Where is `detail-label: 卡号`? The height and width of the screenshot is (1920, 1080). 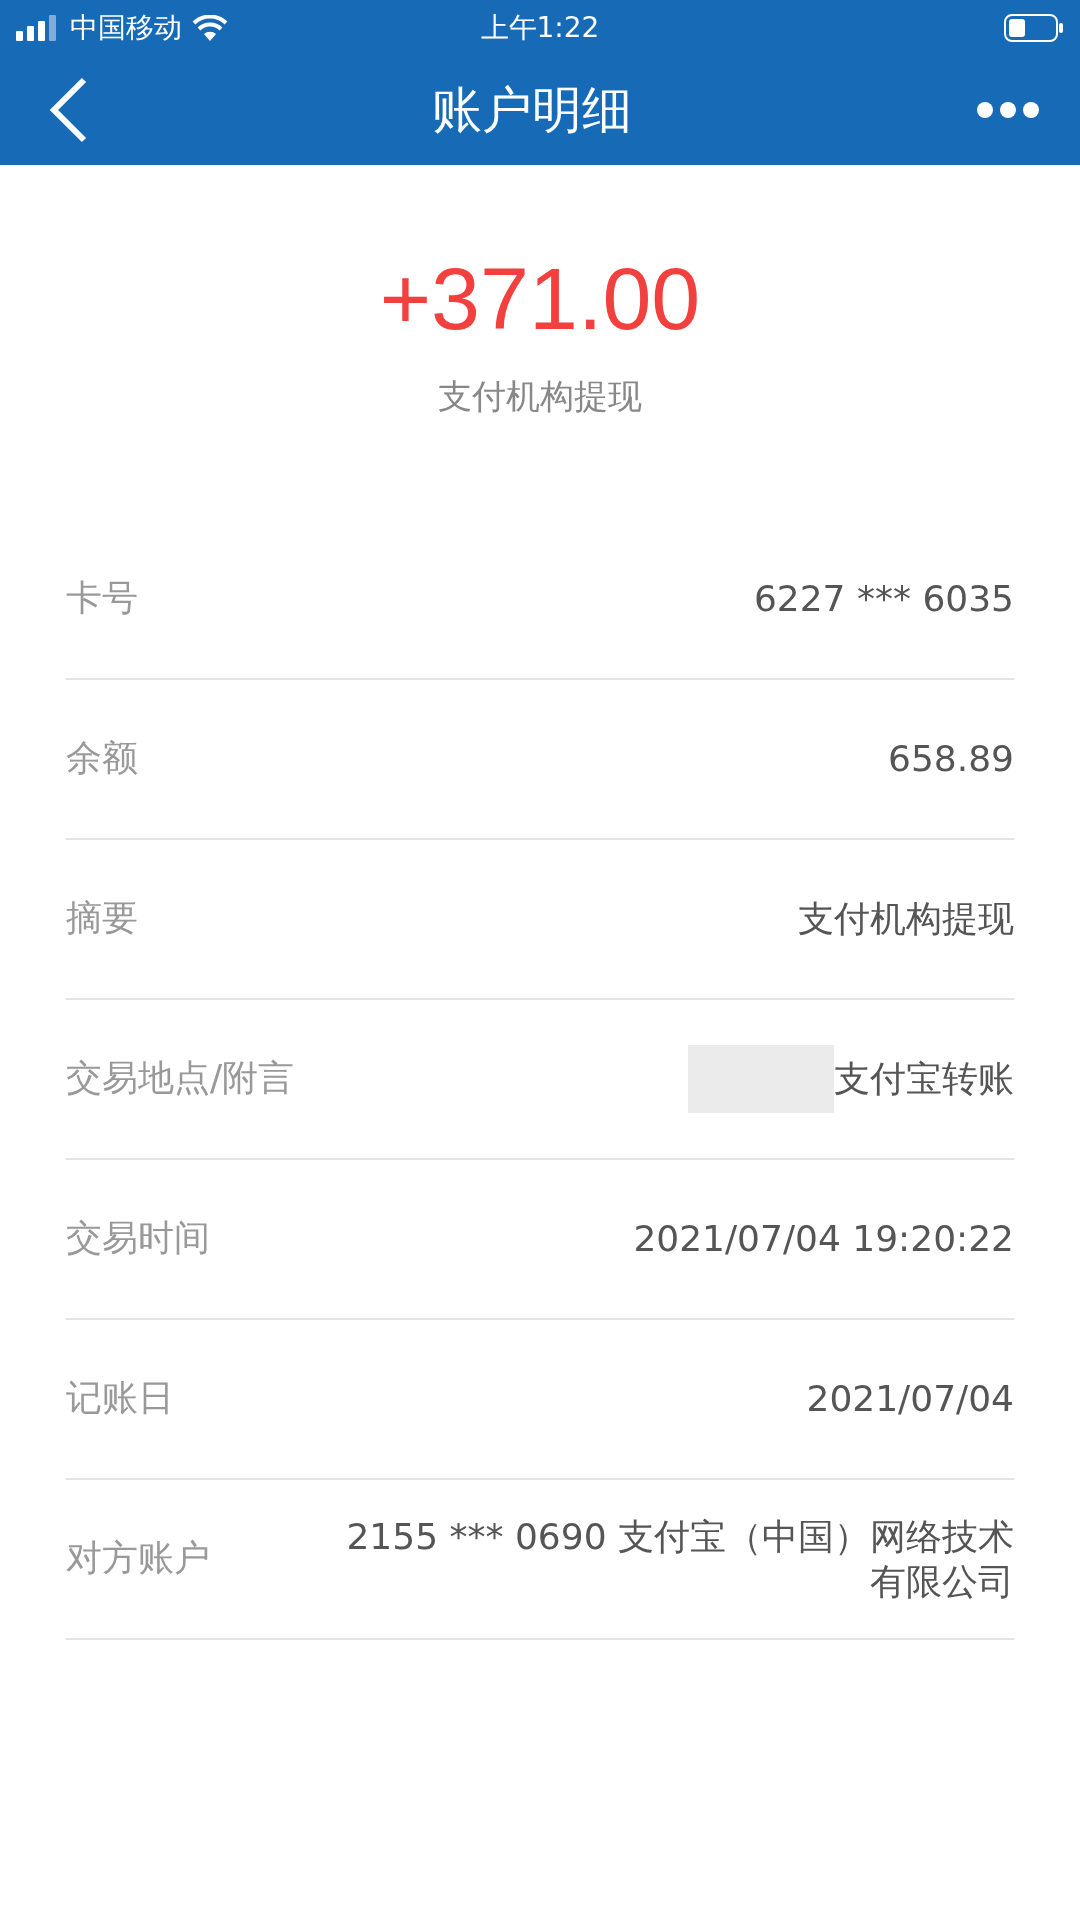 detail-label: 卡号 is located at coordinates (102, 598).